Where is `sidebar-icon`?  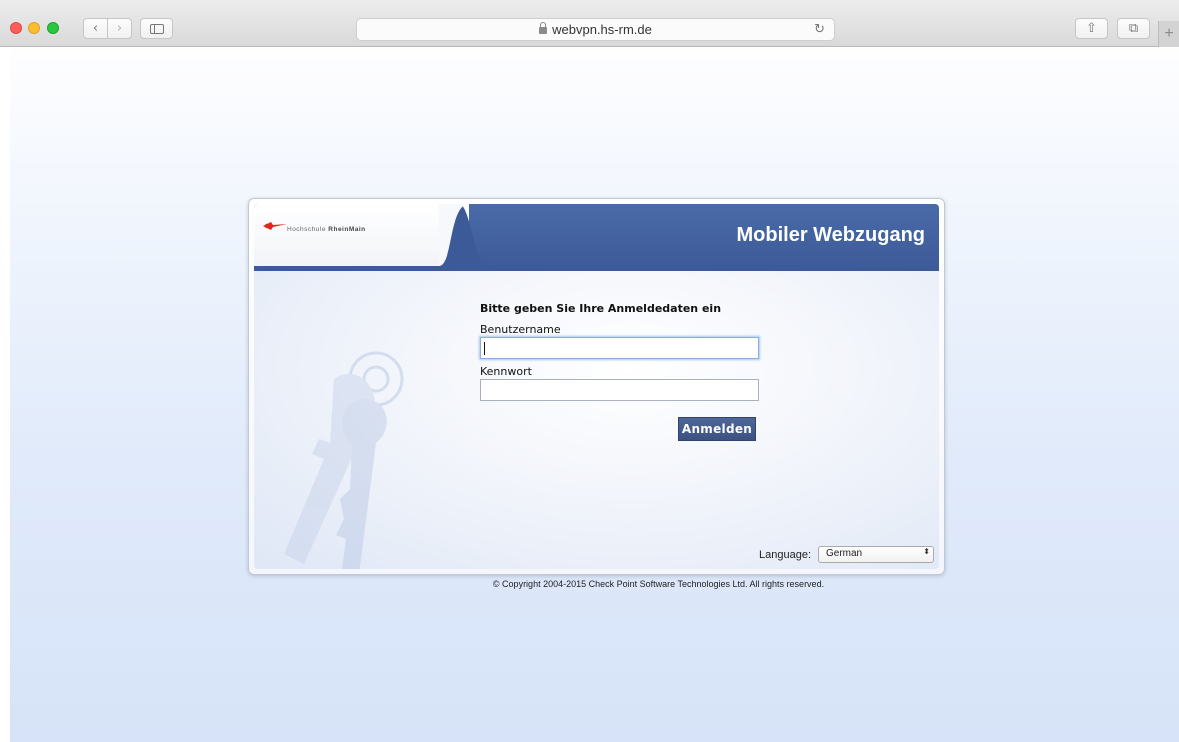 sidebar-icon is located at coordinates (156, 28).